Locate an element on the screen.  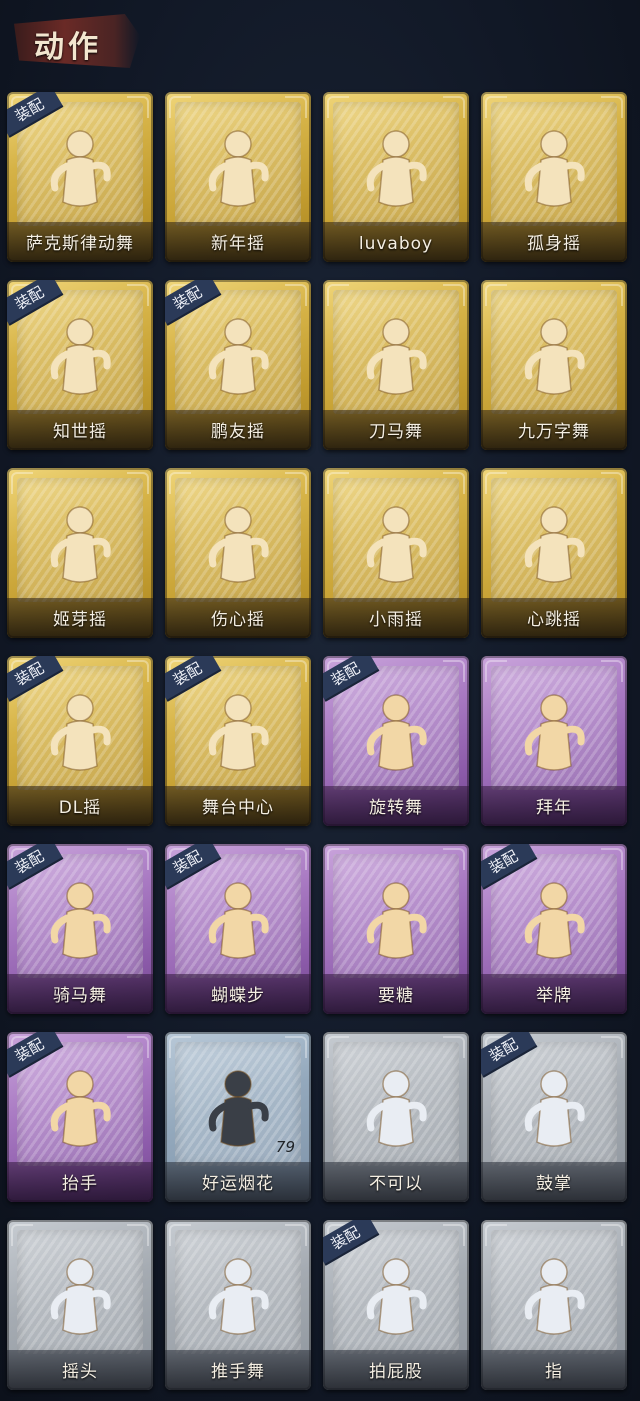
emote-card: 舞台中心 装配 is located at coordinates (238, 741).